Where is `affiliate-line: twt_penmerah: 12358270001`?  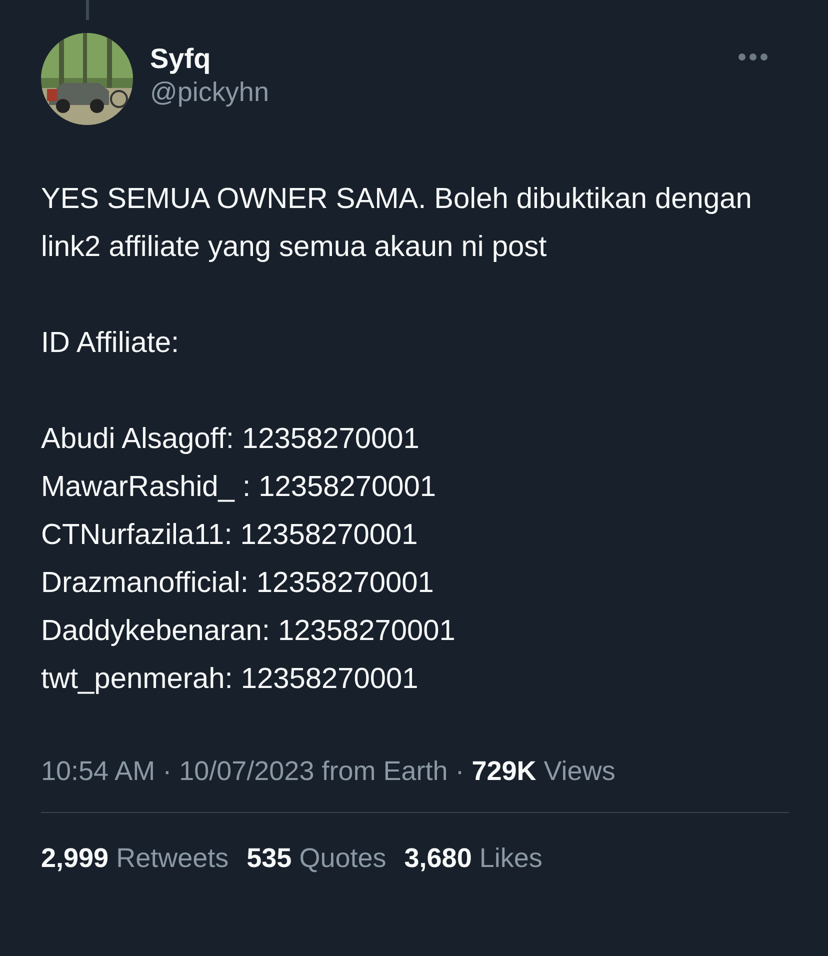
affiliate-line: twt_penmerah: 12358270001 is located at coordinates (230, 679).